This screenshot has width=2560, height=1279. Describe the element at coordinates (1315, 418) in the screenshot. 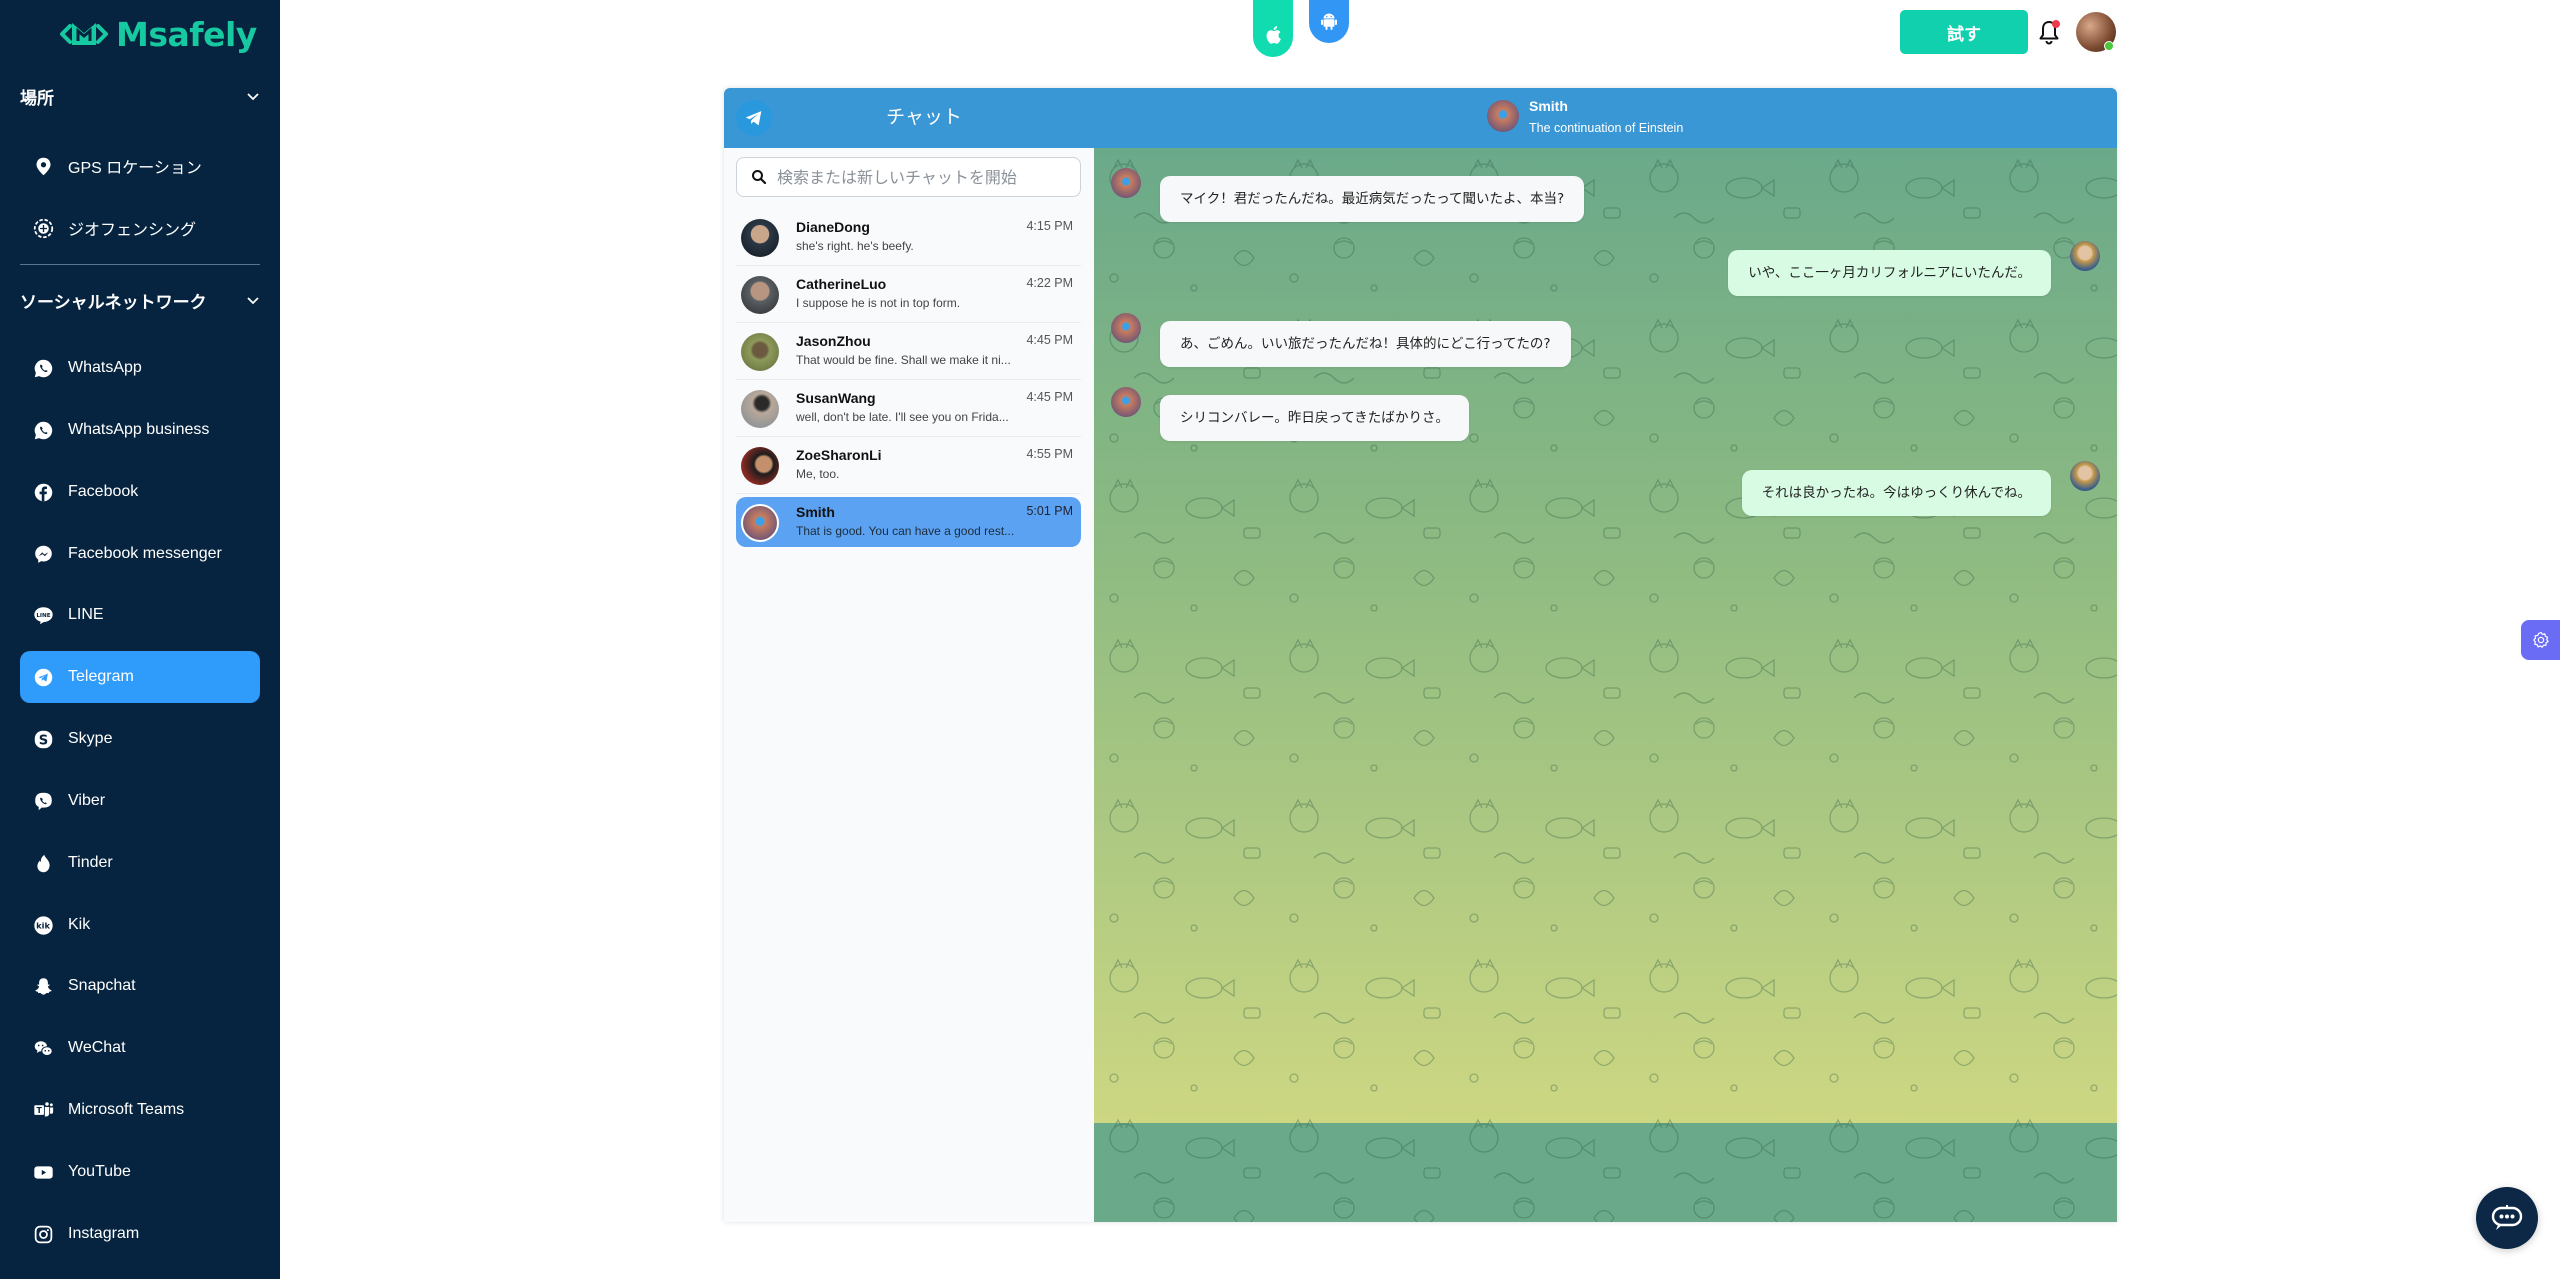

I see `message-bubble-incoming: シリコンバレー。昨日戻ってきたばかりさ。` at that location.